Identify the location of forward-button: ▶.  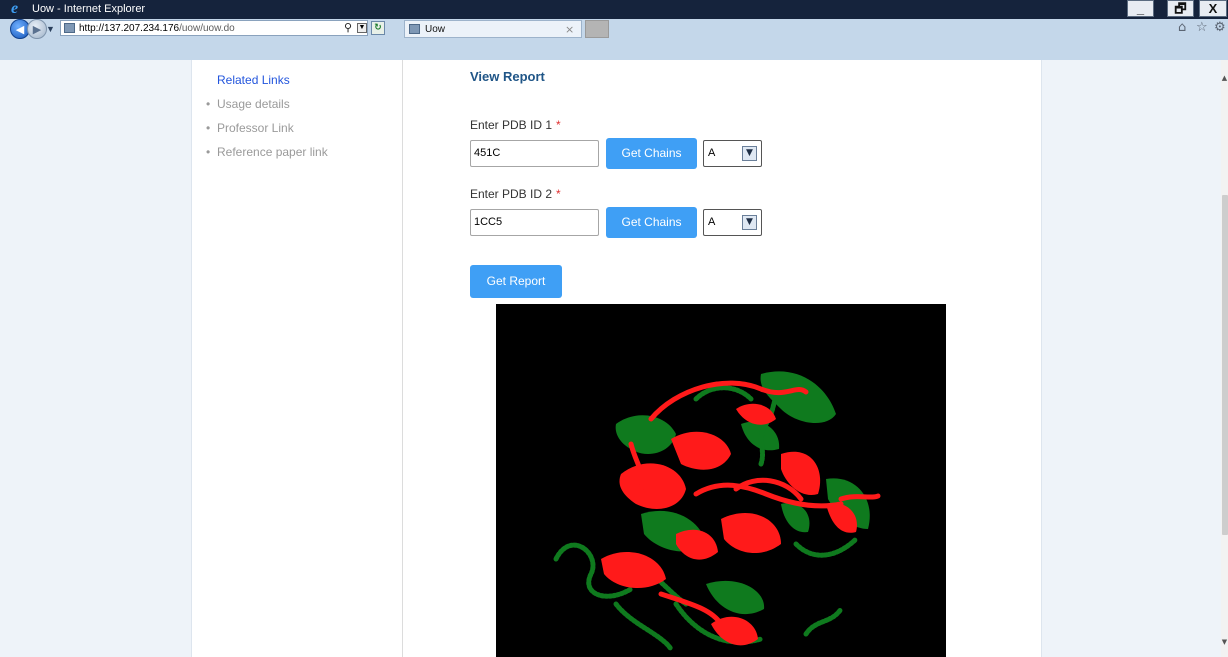
(37, 29).